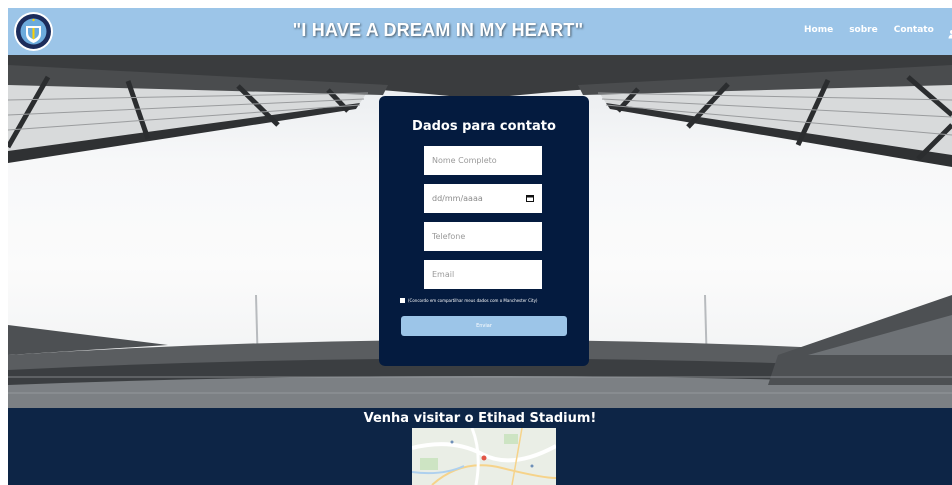 Image resolution: width=952 pixels, height=485 pixels. I want to click on date-placeholder: dd/mm/aaaa, so click(457, 198).